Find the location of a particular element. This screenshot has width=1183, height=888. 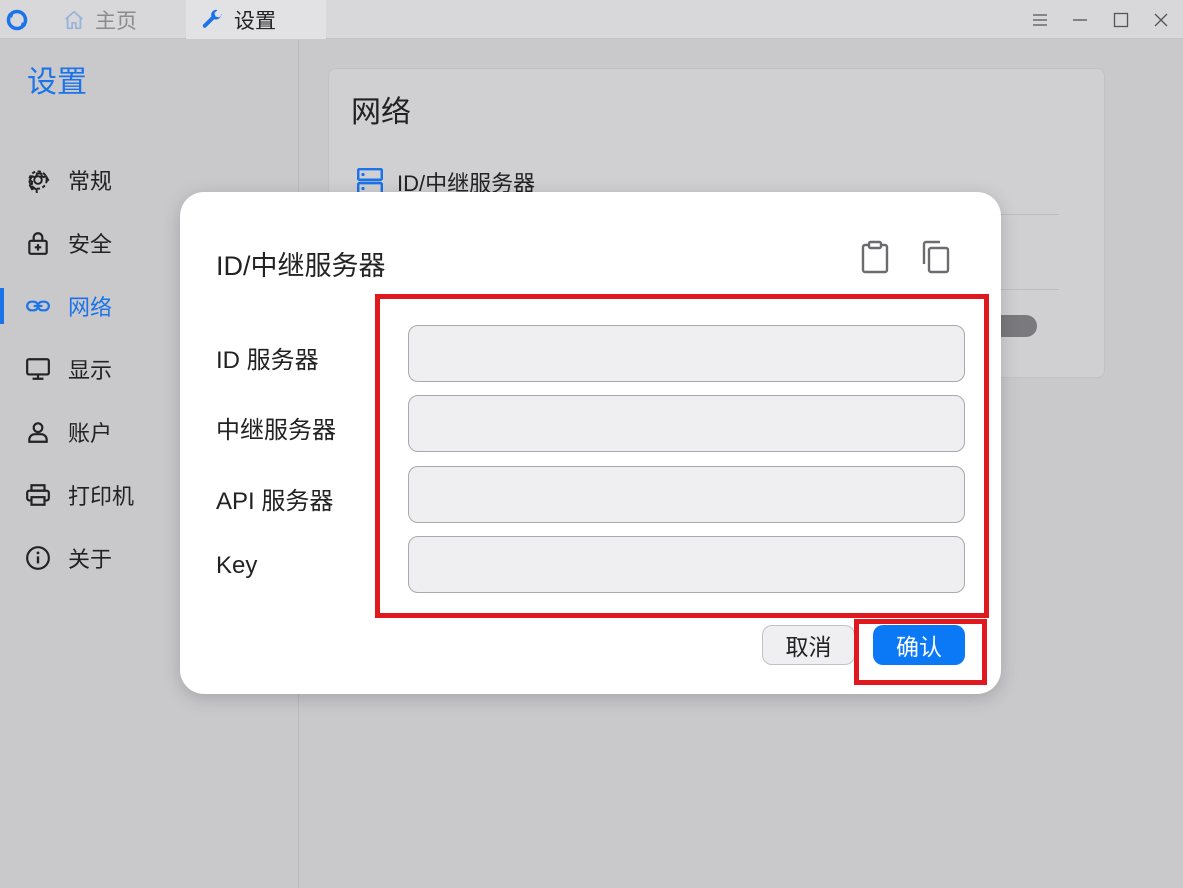

sidebar-item-label: 显示 is located at coordinates (90, 370).